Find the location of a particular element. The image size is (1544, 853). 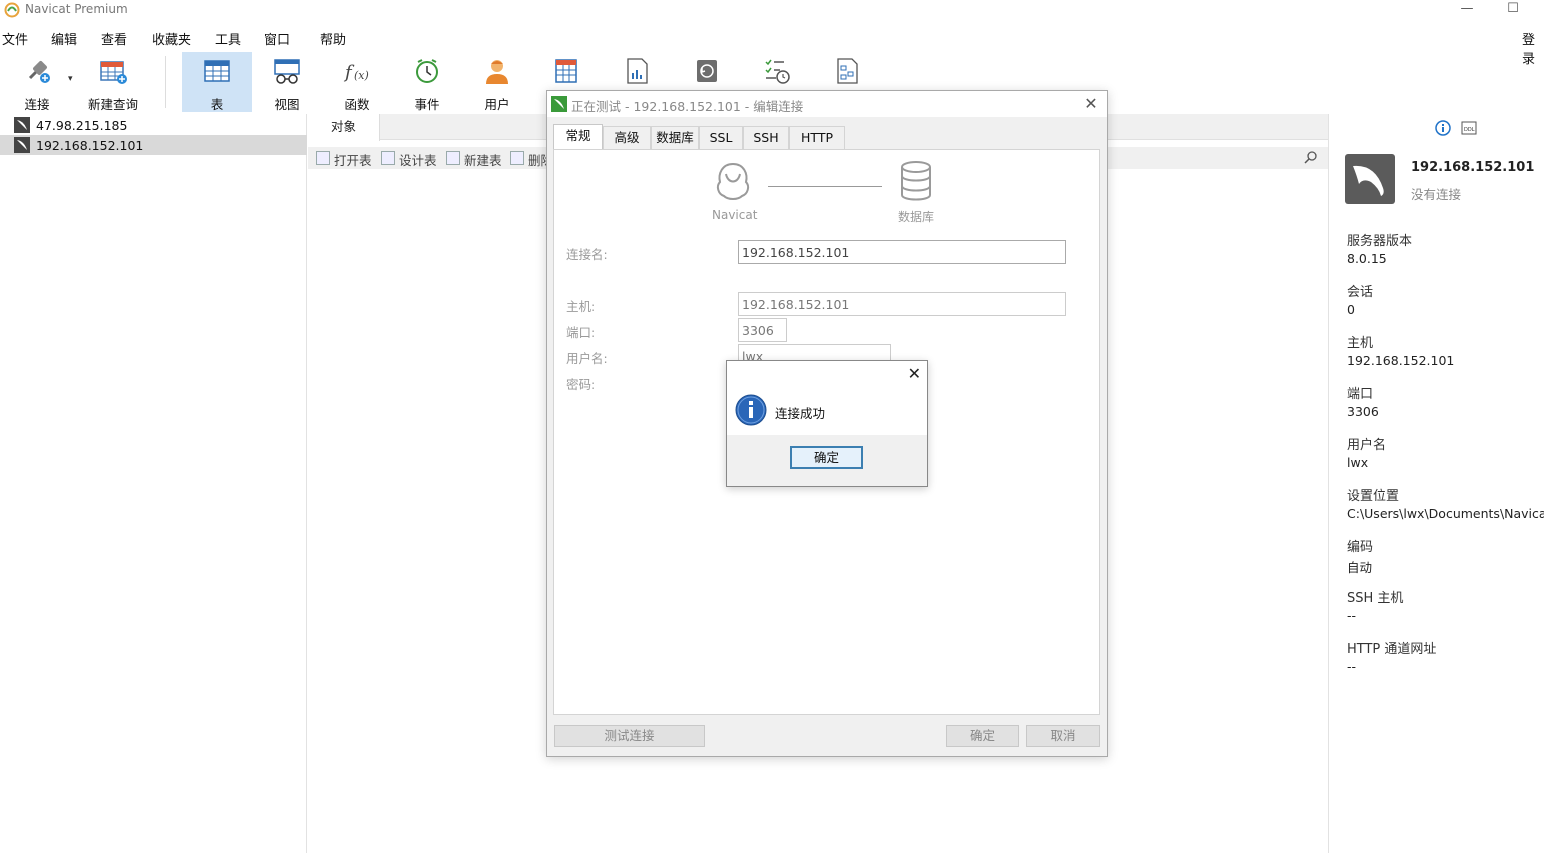

menu-tools: 工具 is located at coordinates (228, 38).